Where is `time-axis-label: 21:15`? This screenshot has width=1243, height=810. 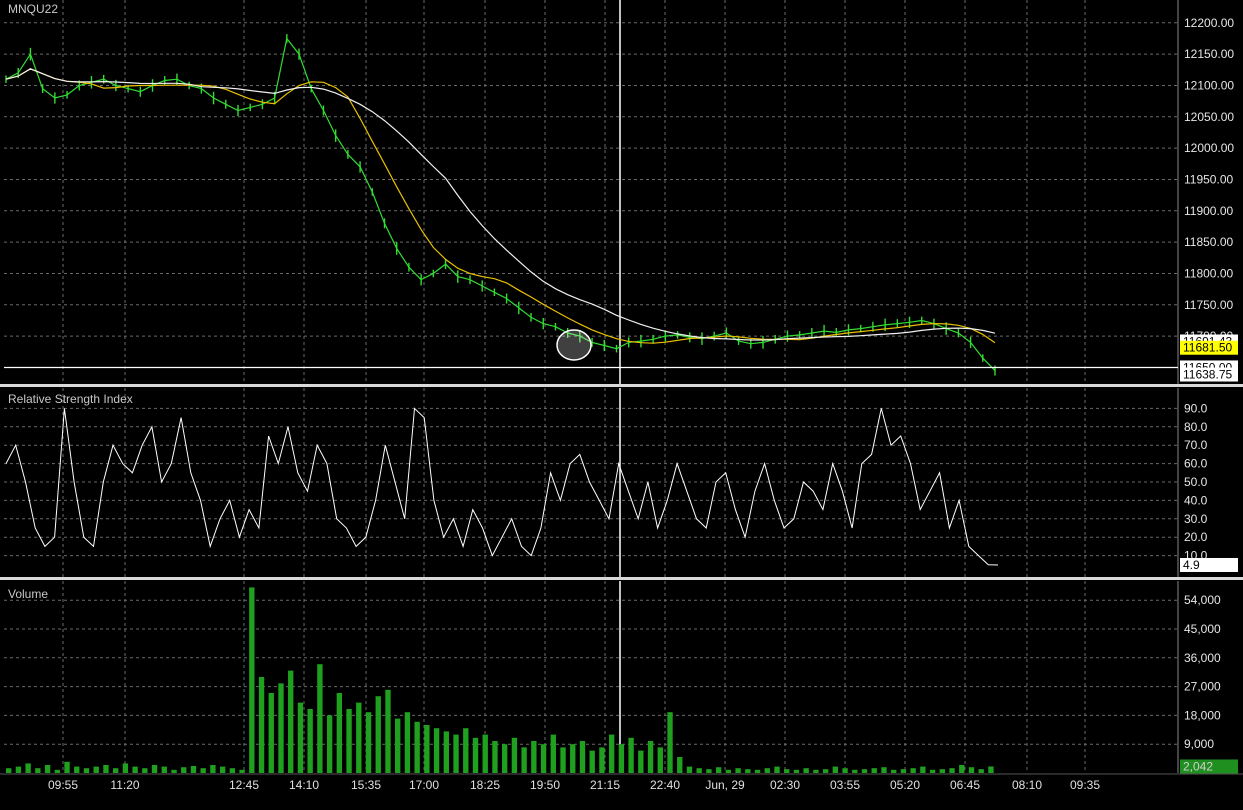
time-axis-label: 21:15 is located at coordinates (605, 785).